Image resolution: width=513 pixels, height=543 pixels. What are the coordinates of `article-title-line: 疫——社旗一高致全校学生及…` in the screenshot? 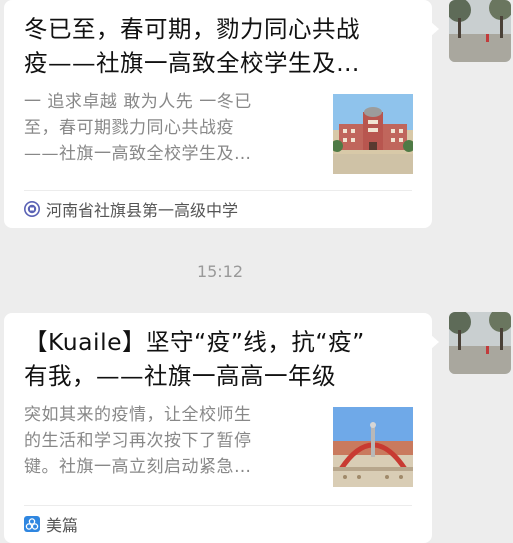 It's located at (192, 63).